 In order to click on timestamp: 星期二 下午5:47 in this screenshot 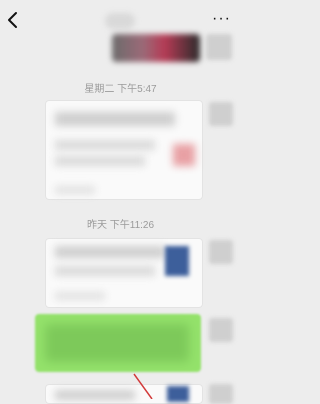, I will do `click(120, 89)`.